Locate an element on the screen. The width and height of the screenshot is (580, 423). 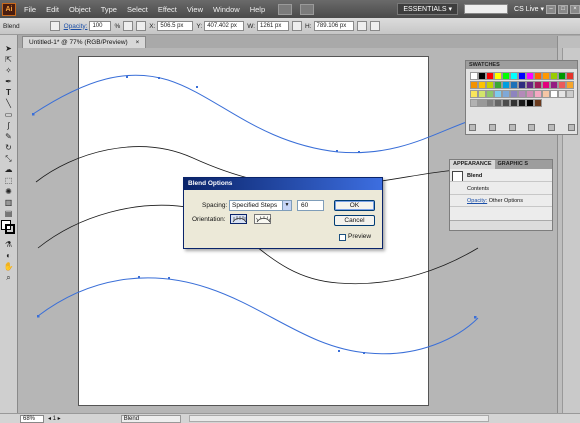
y-field: 407.402 px is located at coordinates (224, 26).